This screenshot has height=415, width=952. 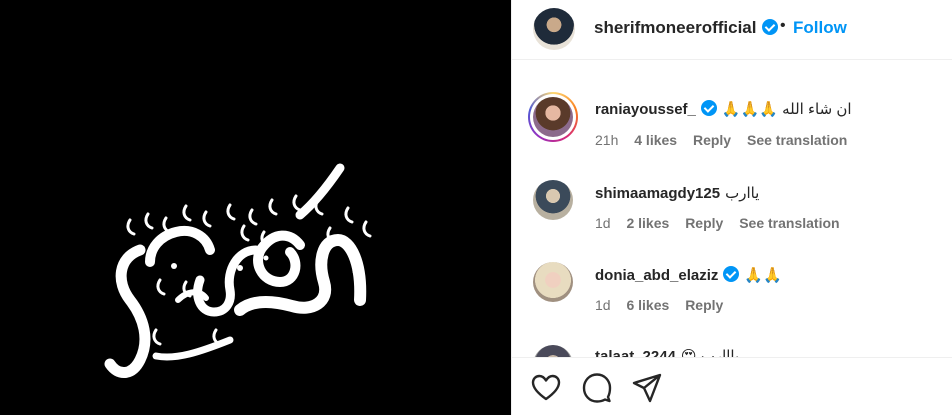 What do you see at coordinates (647, 305) in the screenshot?
I see `comment-likes: 6 likes` at bounding box center [647, 305].